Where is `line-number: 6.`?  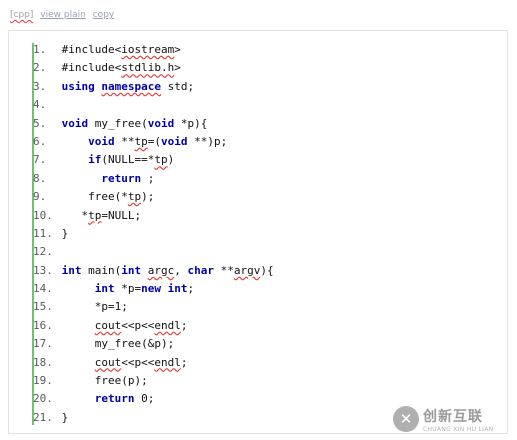
line-number: 6. is located at coordinates (40, 141).